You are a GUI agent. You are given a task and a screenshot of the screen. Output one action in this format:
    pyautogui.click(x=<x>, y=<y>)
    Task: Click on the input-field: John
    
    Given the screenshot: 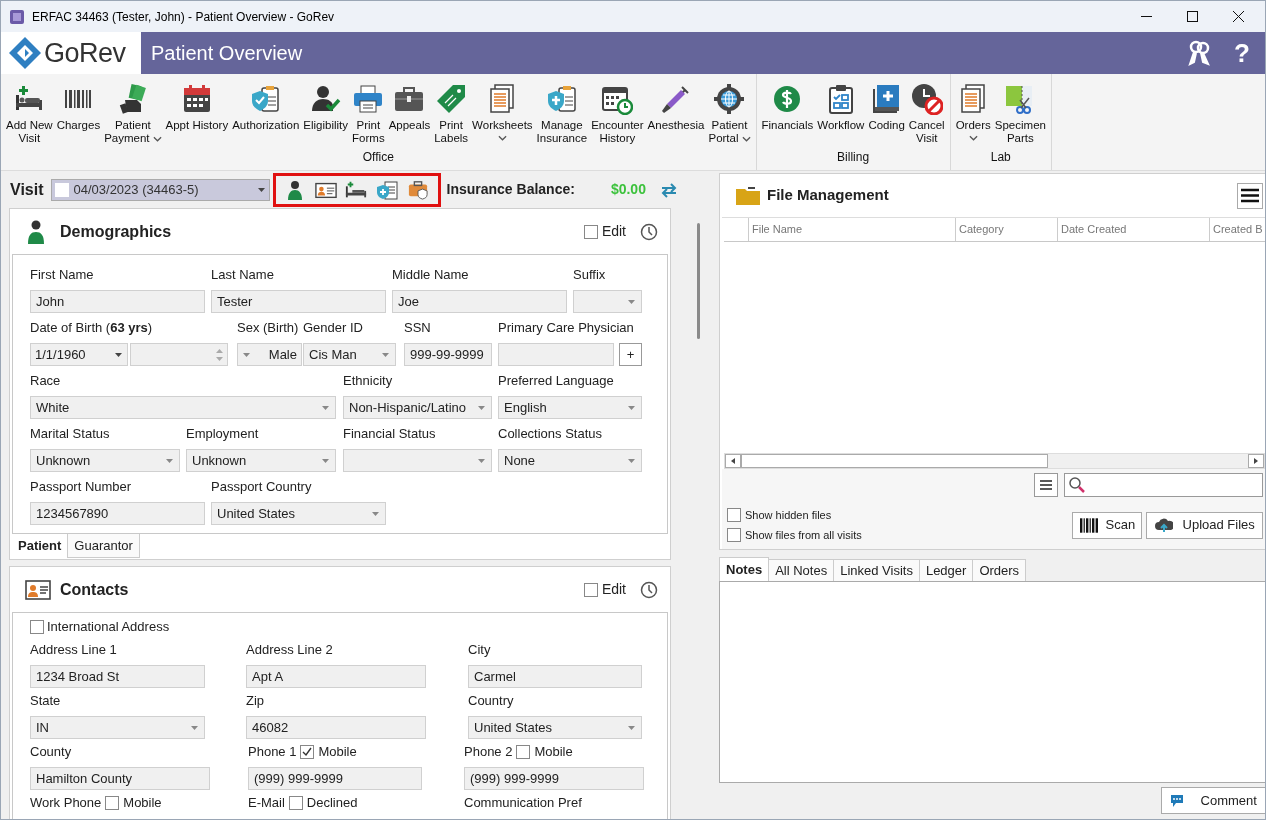 What is the action you would take?
    pyautogui.click(x=117, y=301)
    